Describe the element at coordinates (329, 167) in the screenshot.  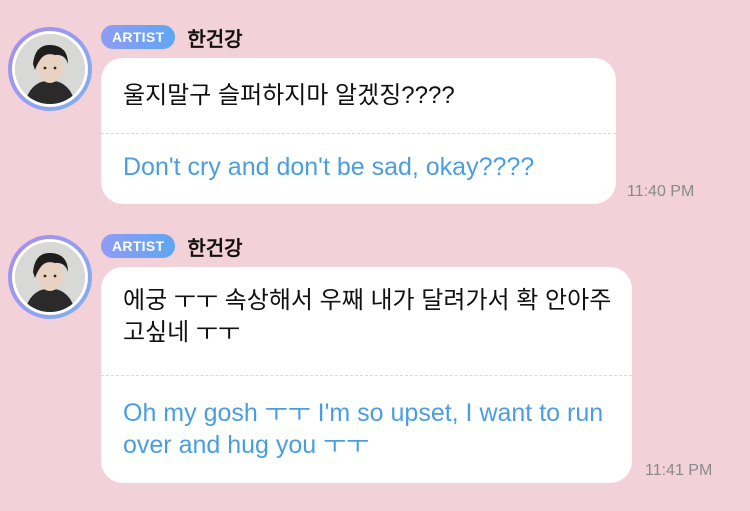
I see `translated-text: Don't cry and don't be sad, okay????` at that location.